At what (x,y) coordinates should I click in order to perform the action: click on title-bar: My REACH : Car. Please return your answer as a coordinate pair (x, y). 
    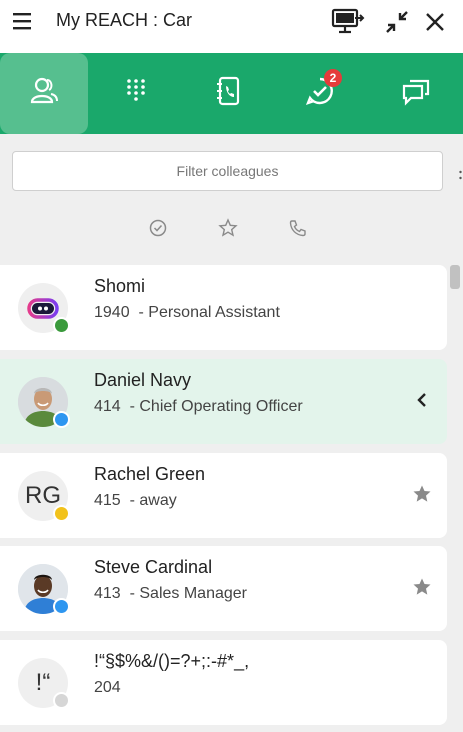
    Looking at the image, I should click on (231, 26).